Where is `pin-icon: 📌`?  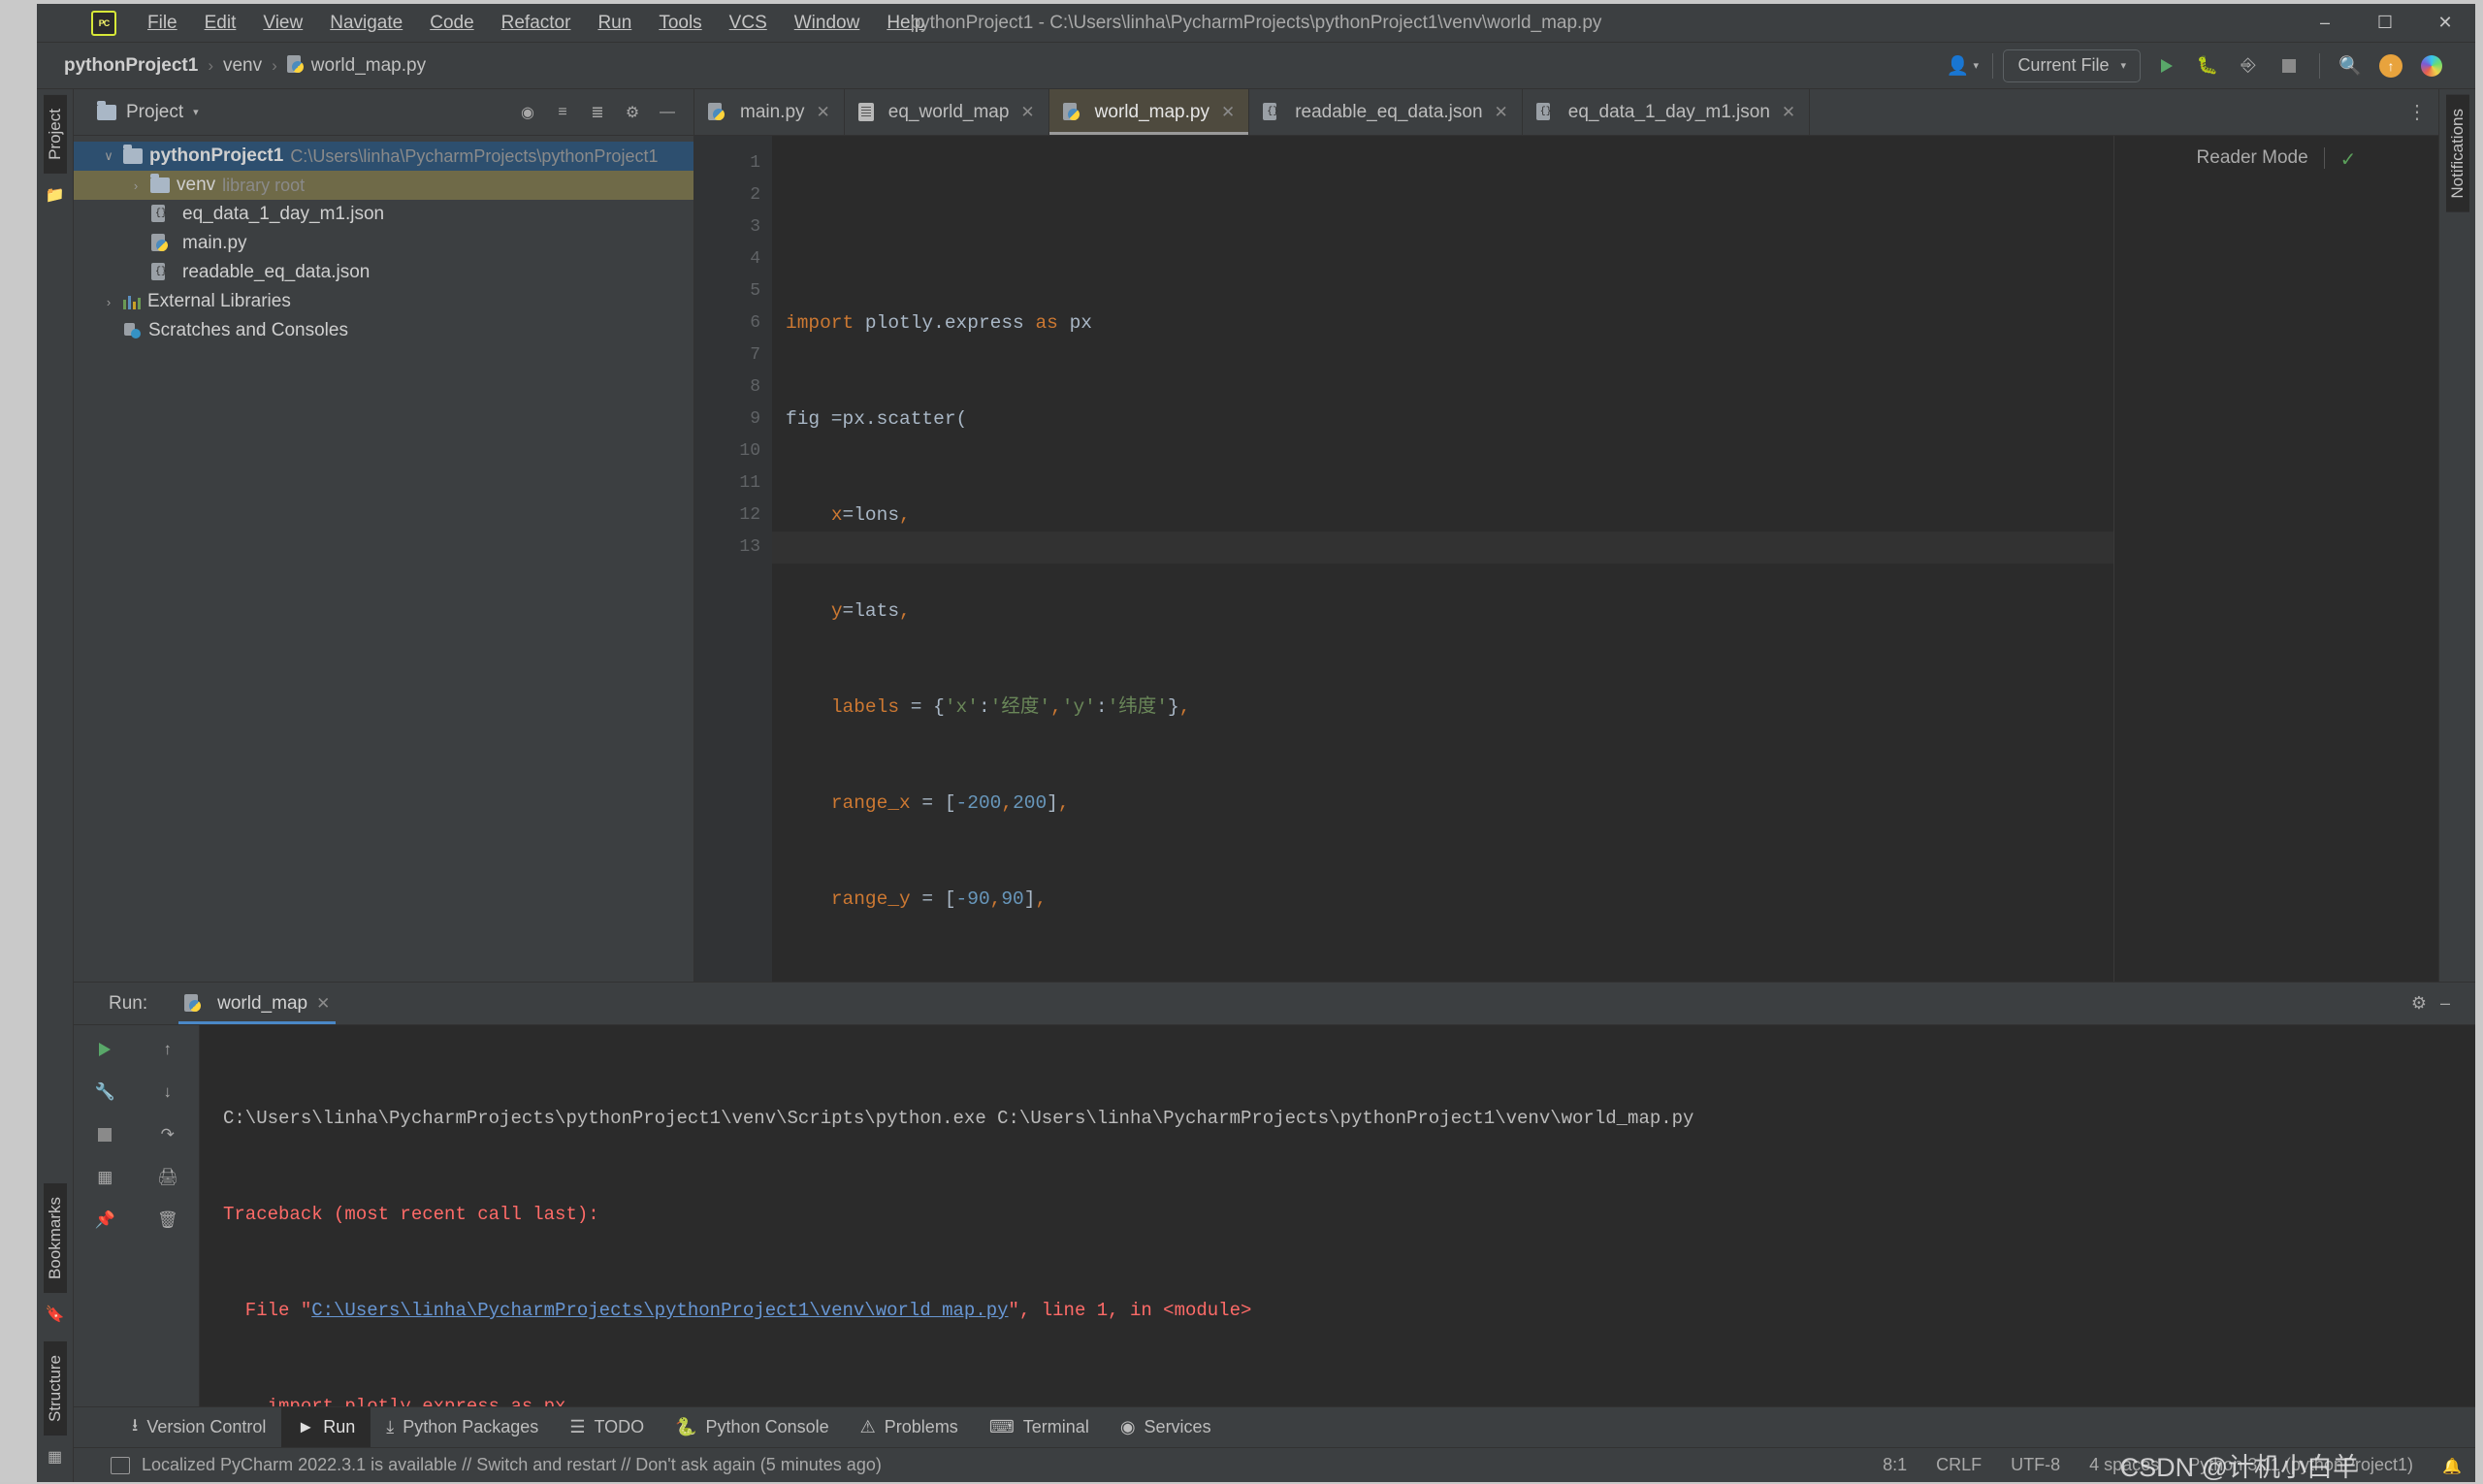 pin-icon: 📌 is located at coordinates (105, 1221).